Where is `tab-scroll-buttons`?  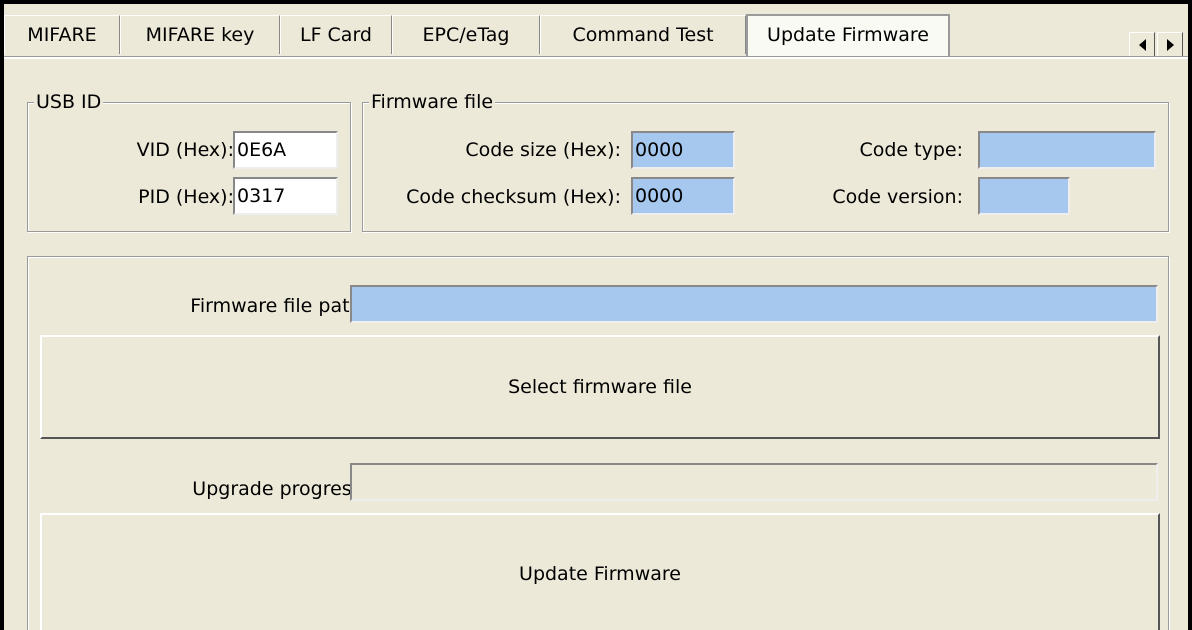 tab-scroll-buttons is located at coordinates (1156, 45).